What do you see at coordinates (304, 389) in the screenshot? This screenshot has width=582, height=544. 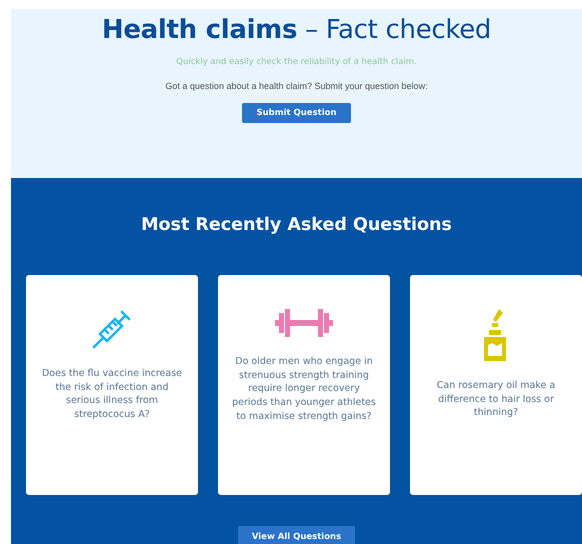 I see `question-text: Do older men who engage in strenuous strength training require longer recovery periods than younger athletes to maximise strength gains?` at bounding box center [304, 389].